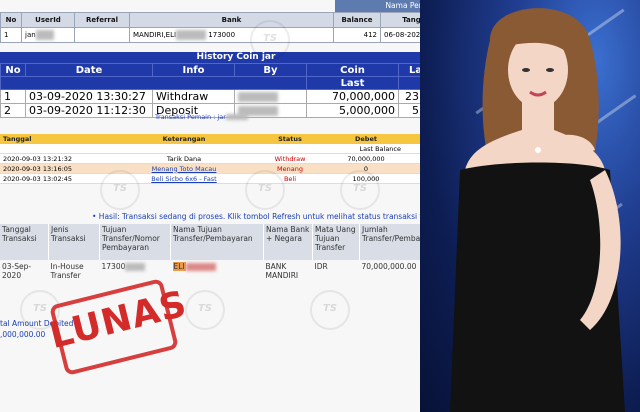 Image resolution: width=640 pixels, height=412 pixels. Describe the element at coordinates (321, 266) in the screenshot. I see `bcell-mata: IDR` at that location.